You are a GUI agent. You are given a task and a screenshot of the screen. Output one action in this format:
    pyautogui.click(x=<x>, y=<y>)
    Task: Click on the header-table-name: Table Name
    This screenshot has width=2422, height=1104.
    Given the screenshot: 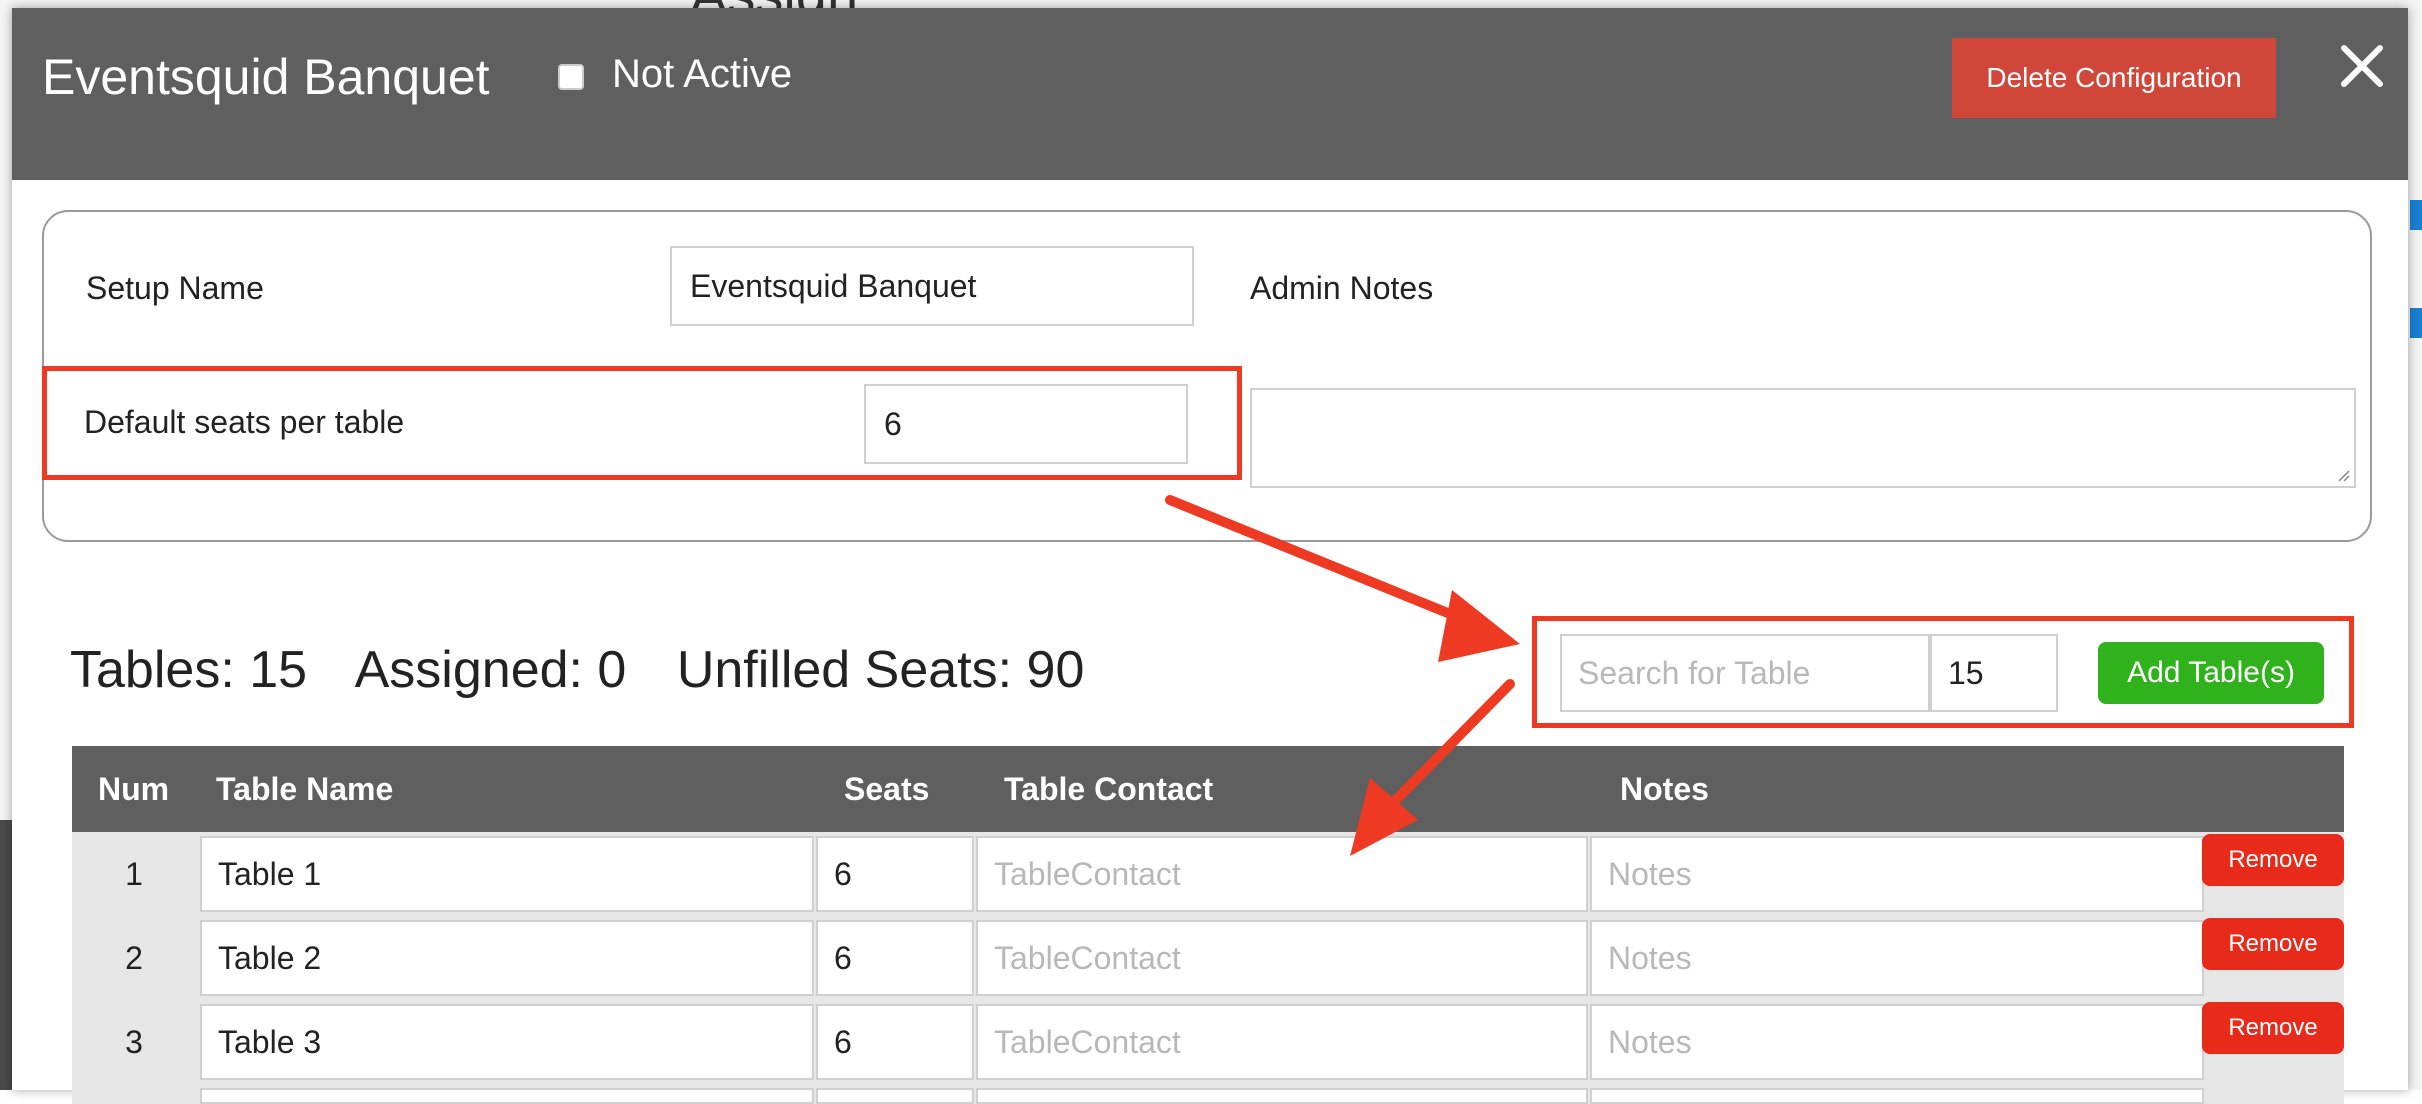 What is the action you would take?
    pyautogui.click(x=305, y=788)
    